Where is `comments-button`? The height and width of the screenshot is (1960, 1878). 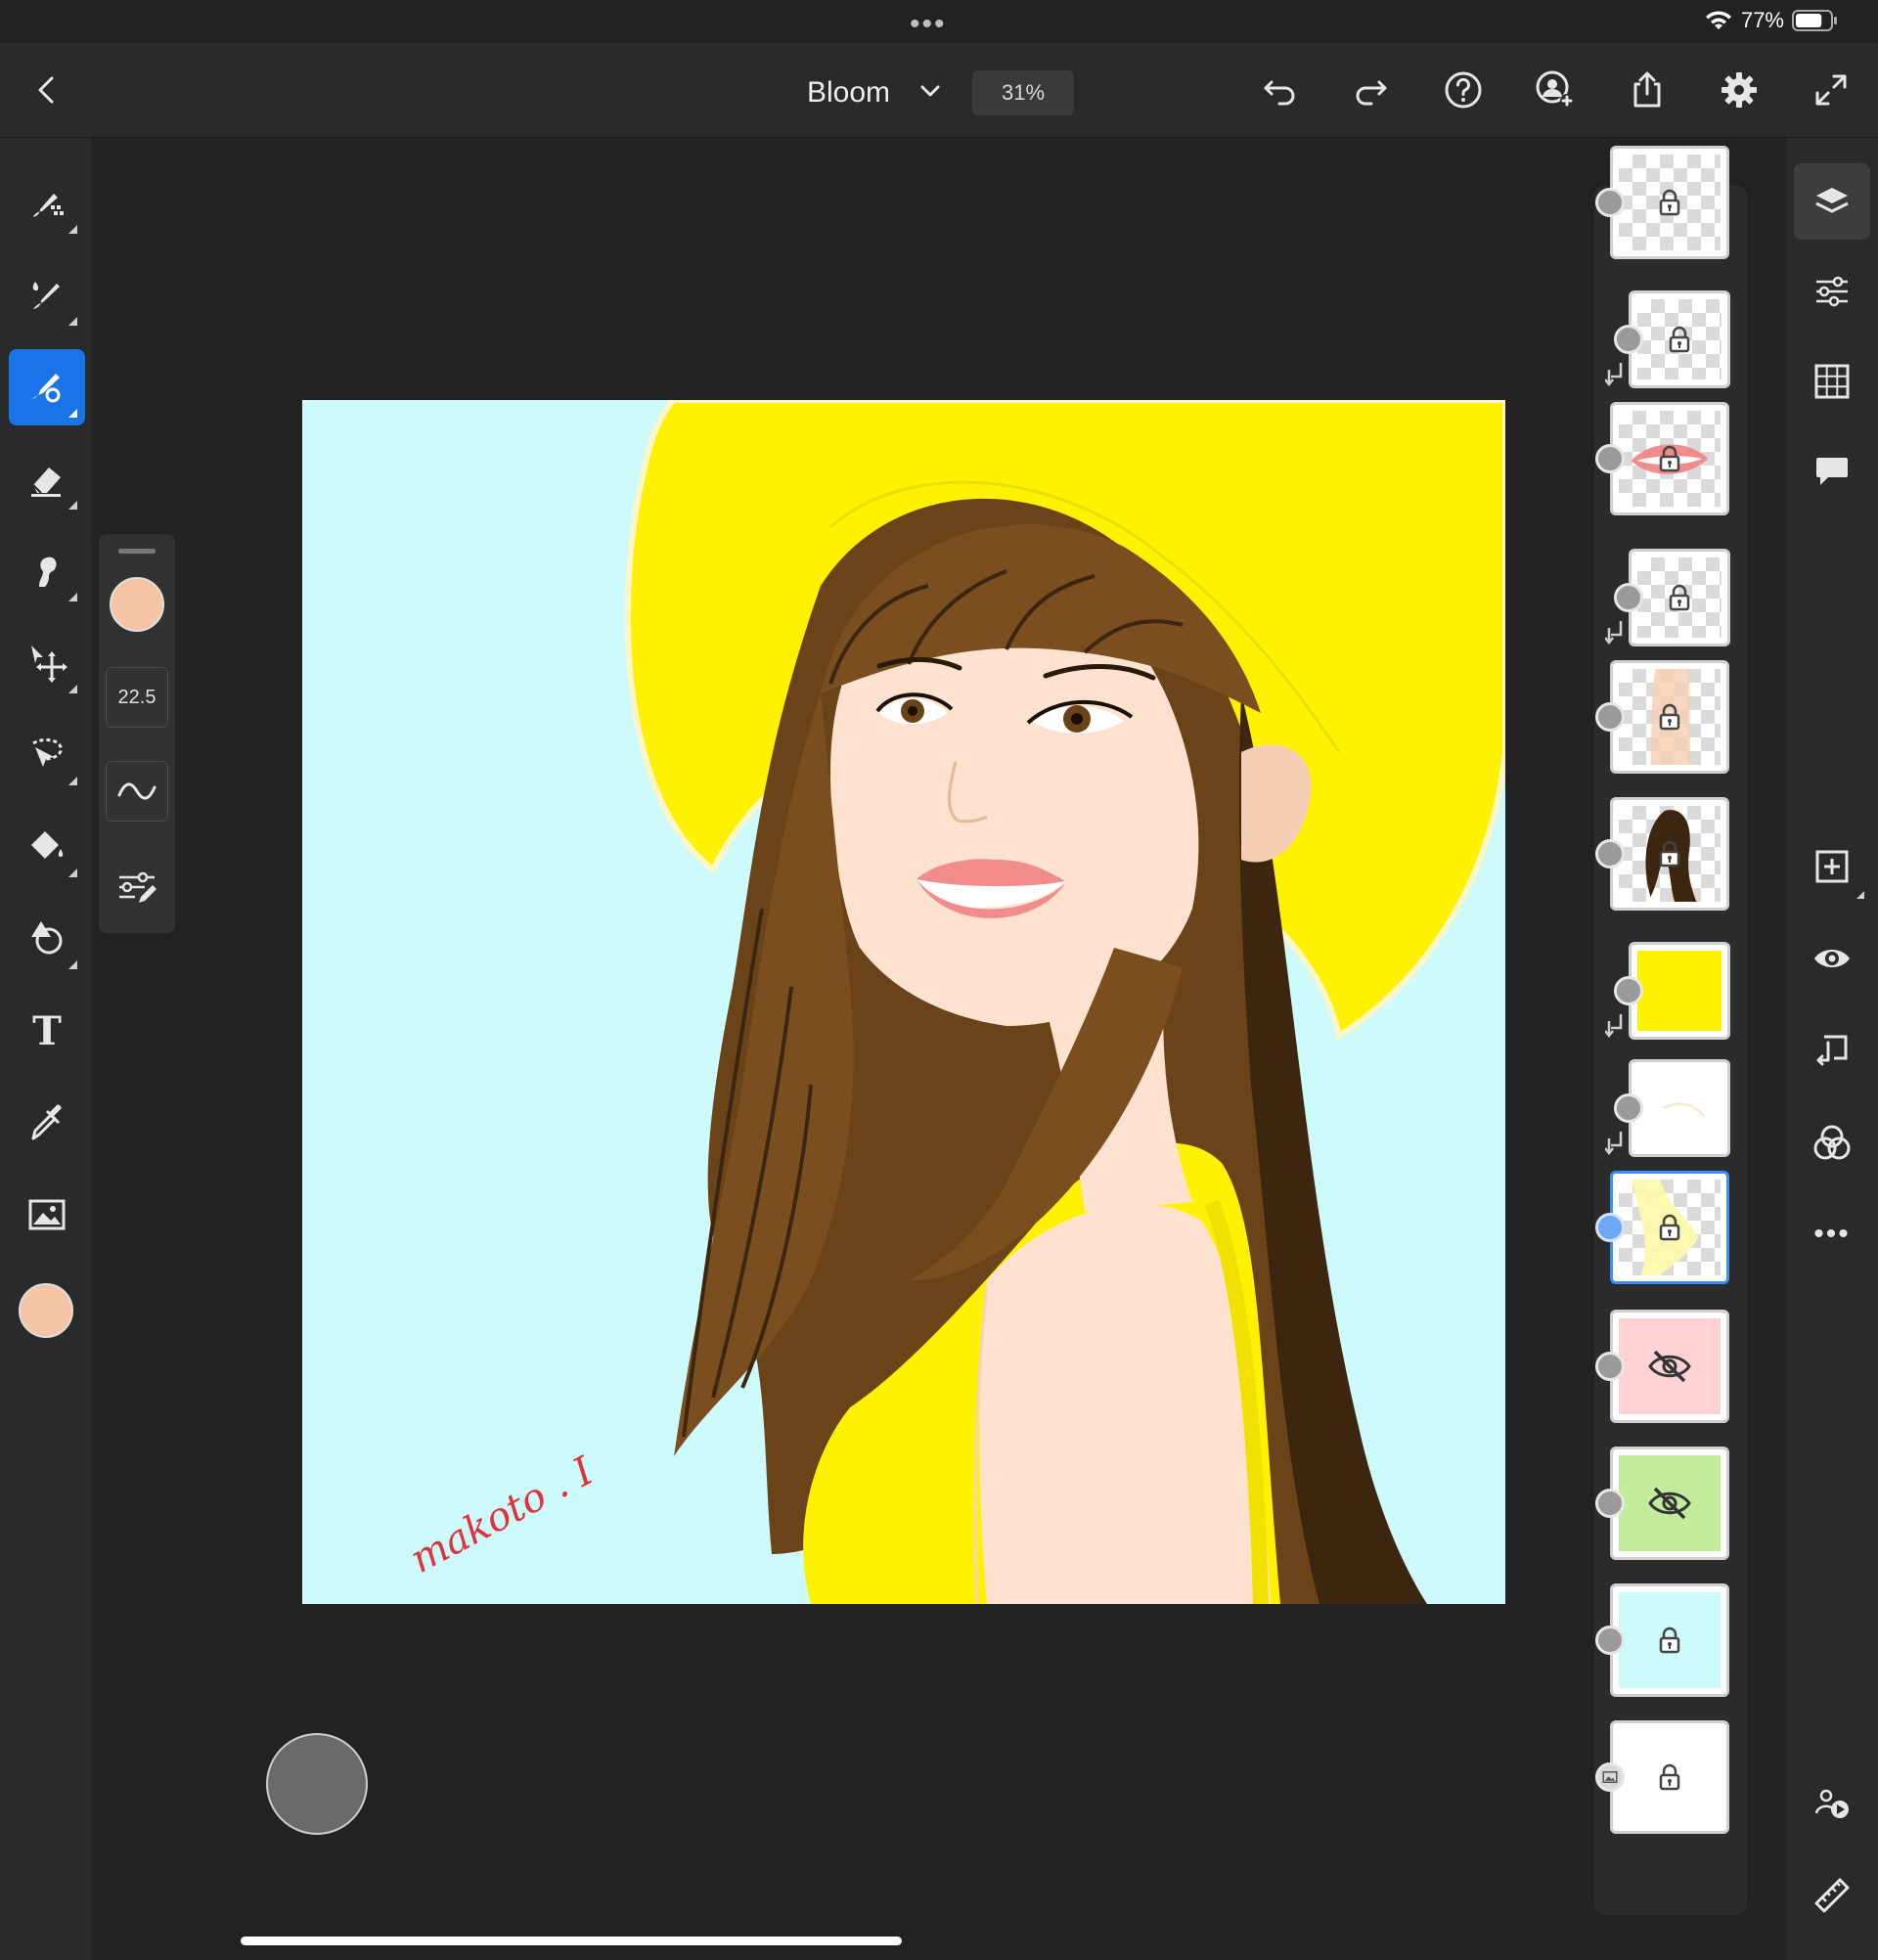
comments-button is located at coordinates (1832, 471).